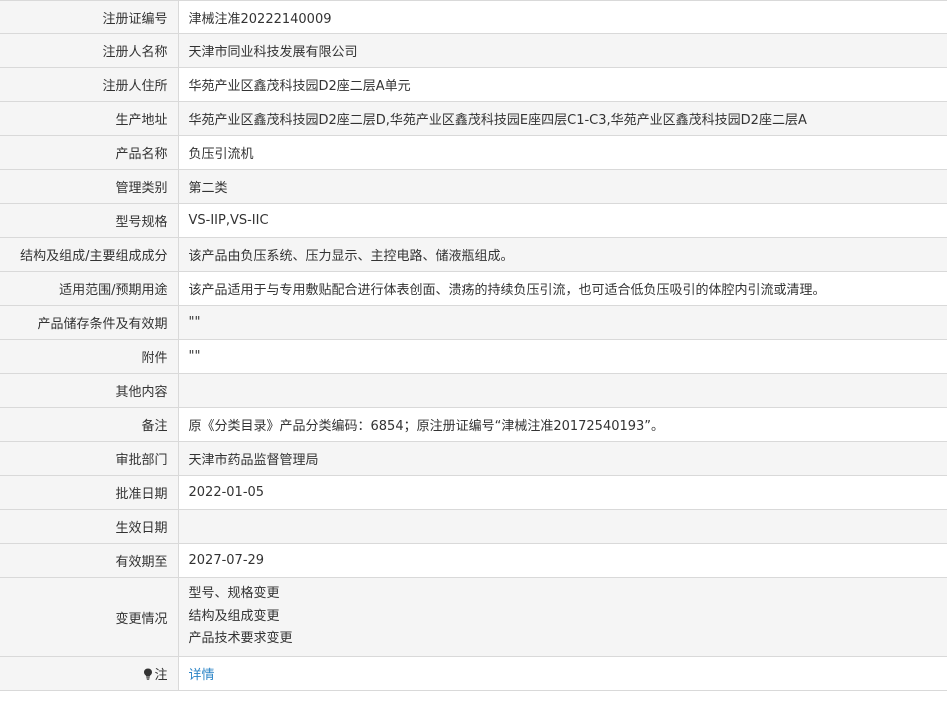 The image size is (947, 712). What do you see at coordinates (473, 220) in the screenshot?
I see `row-model-spec: 型号规格 VS-IIP,VS-IIC` at bounding box center [473, 220].